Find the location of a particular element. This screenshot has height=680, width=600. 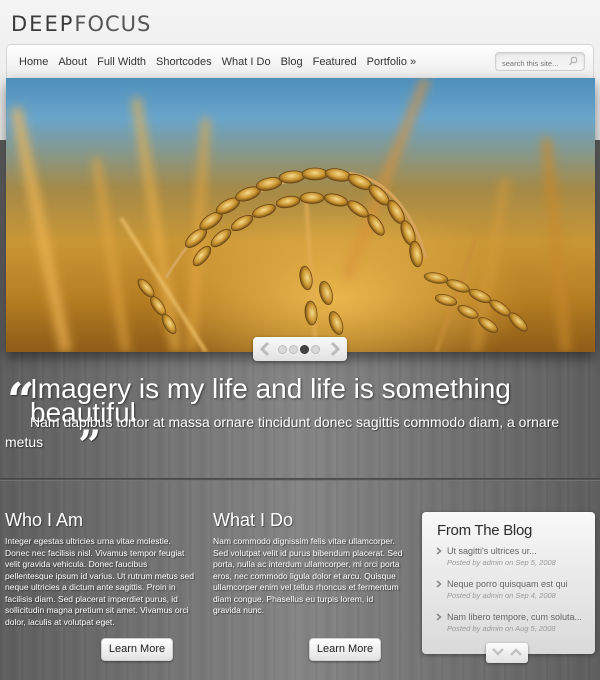

logo-focus: FOCUS is located at coordinates (113, 24).